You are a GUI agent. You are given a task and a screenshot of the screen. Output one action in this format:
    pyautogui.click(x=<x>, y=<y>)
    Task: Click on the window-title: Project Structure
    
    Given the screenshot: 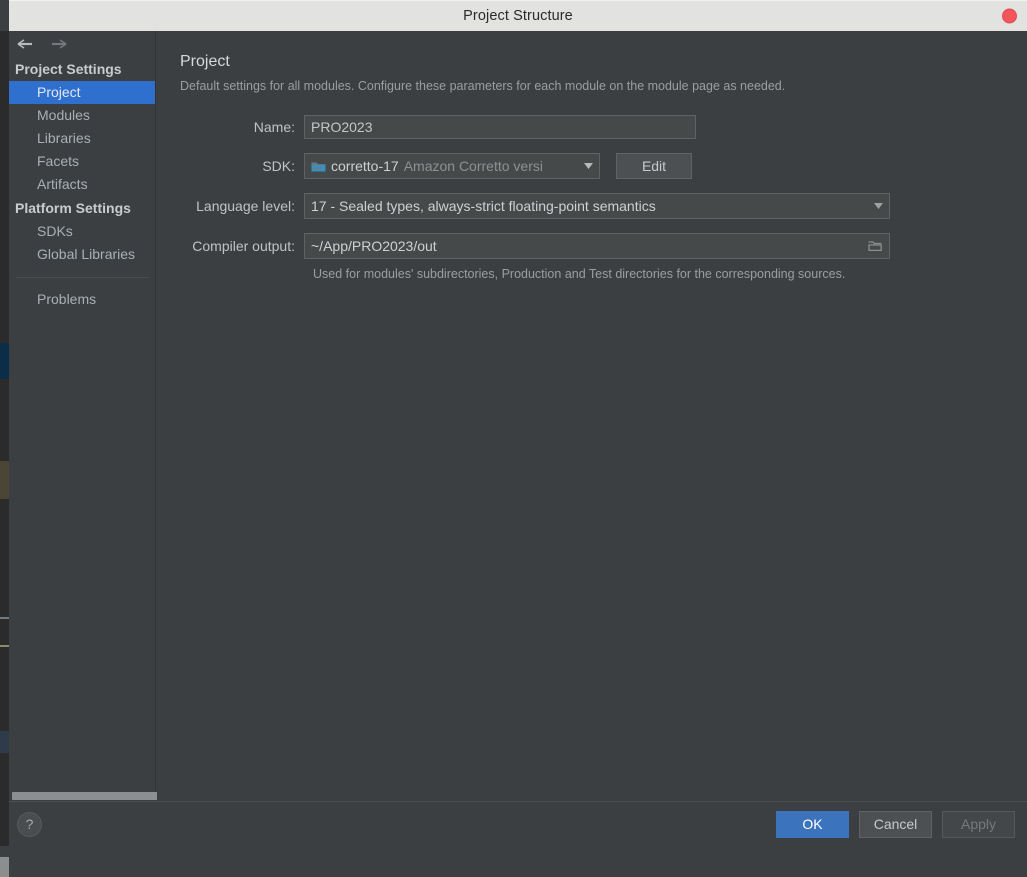 What is the action you would take?
    pyautogui.click(x=518, y=16)
    